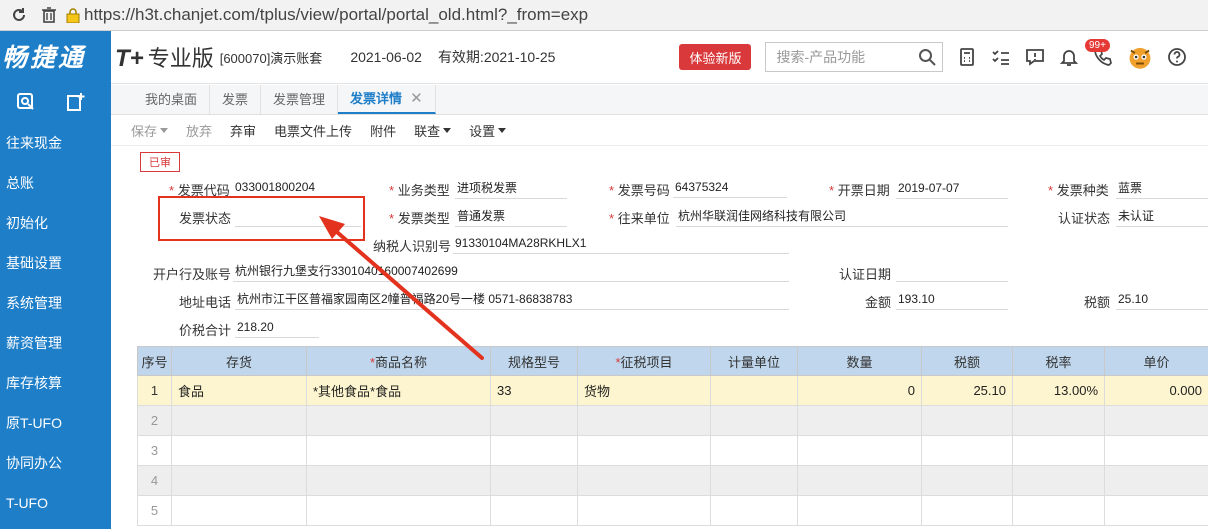 This screenshot has width=1208, height=529. I want to click on invoice-kind-field: 蓝票, so click(1162, 189).